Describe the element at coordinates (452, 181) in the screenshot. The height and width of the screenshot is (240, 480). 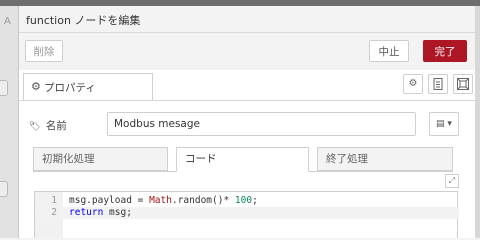
I see `expand-editor-icon: ⤢` at that location.